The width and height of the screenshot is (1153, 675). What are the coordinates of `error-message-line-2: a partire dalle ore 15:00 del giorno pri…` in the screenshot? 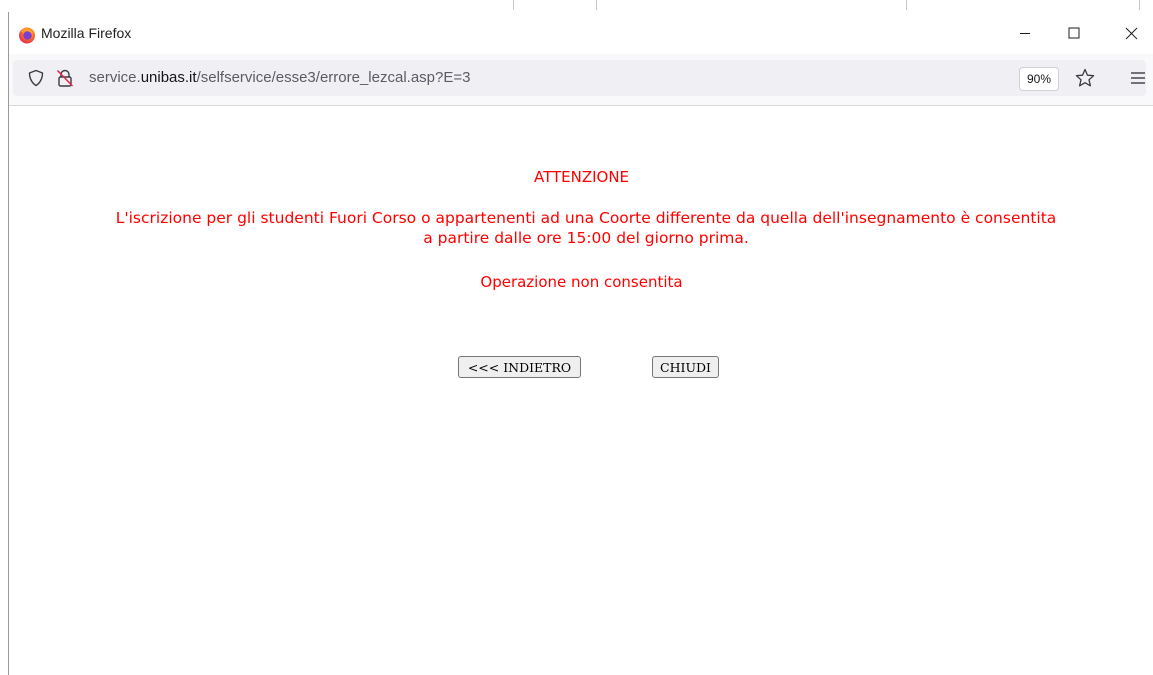 It's located at (586, 238).